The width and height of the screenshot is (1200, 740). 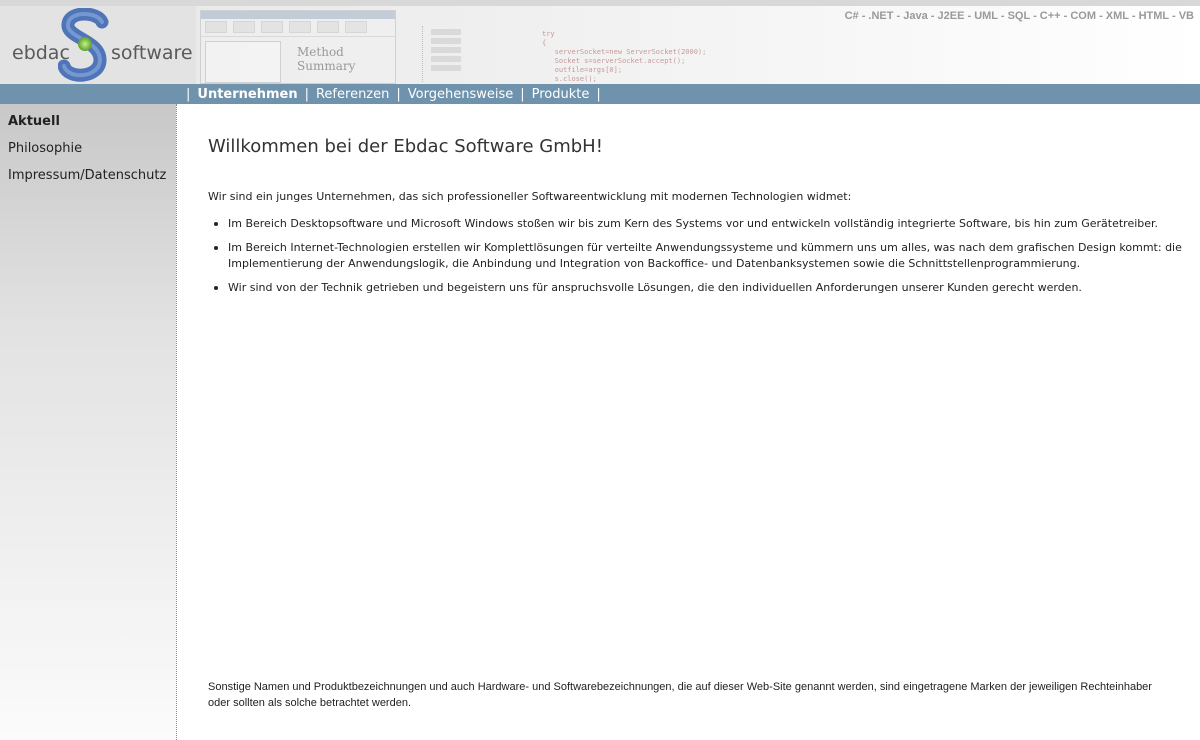 What do you see at coordinates (83, 45) in the screenshot?
I see `logo-s-icon` at bounding box center [83, 45].